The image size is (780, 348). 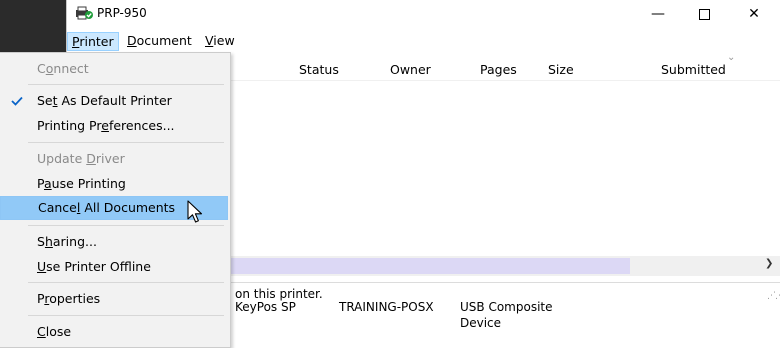 I want to click on menu-item-use-printer-offline: Use Printer Offline, so click(x=114, y=267).